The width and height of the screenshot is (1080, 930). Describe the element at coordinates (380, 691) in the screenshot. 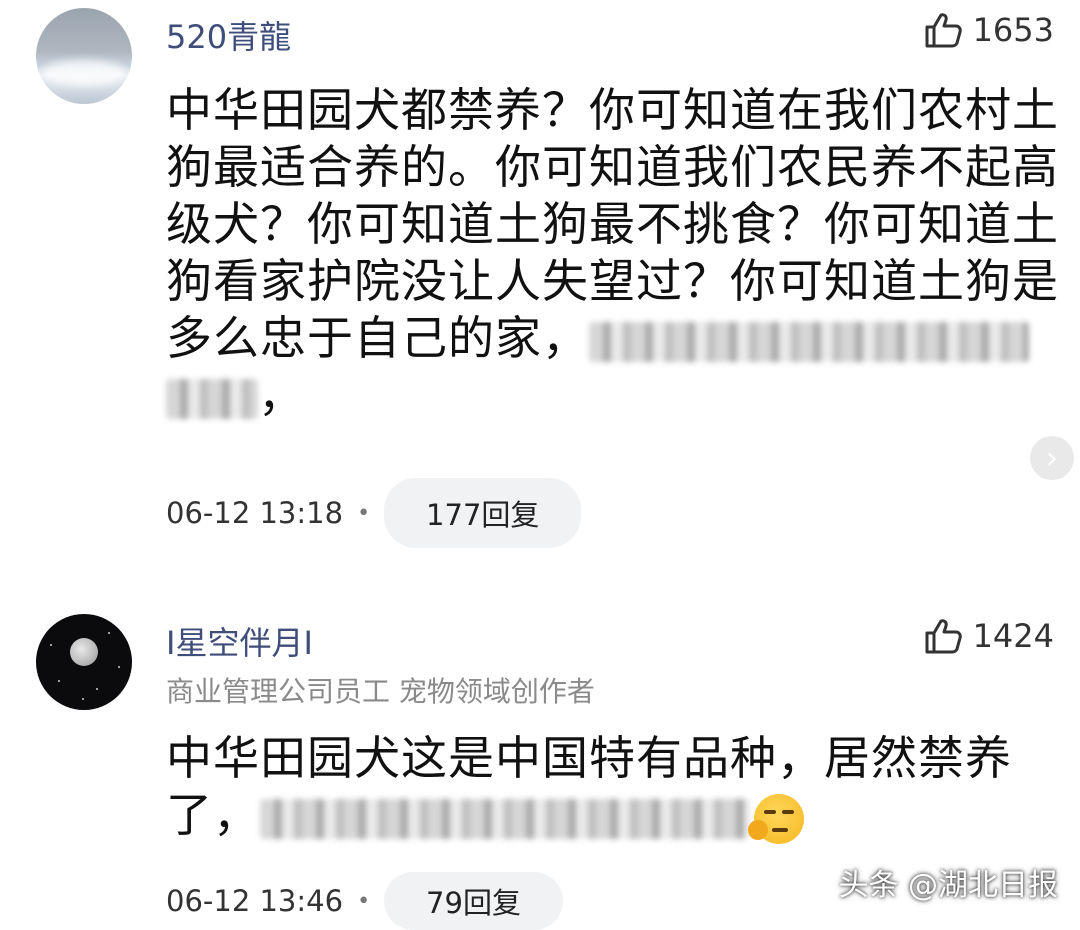

I see `user-bio: 商业管理公司员工 宠物领域创作者` at that location.